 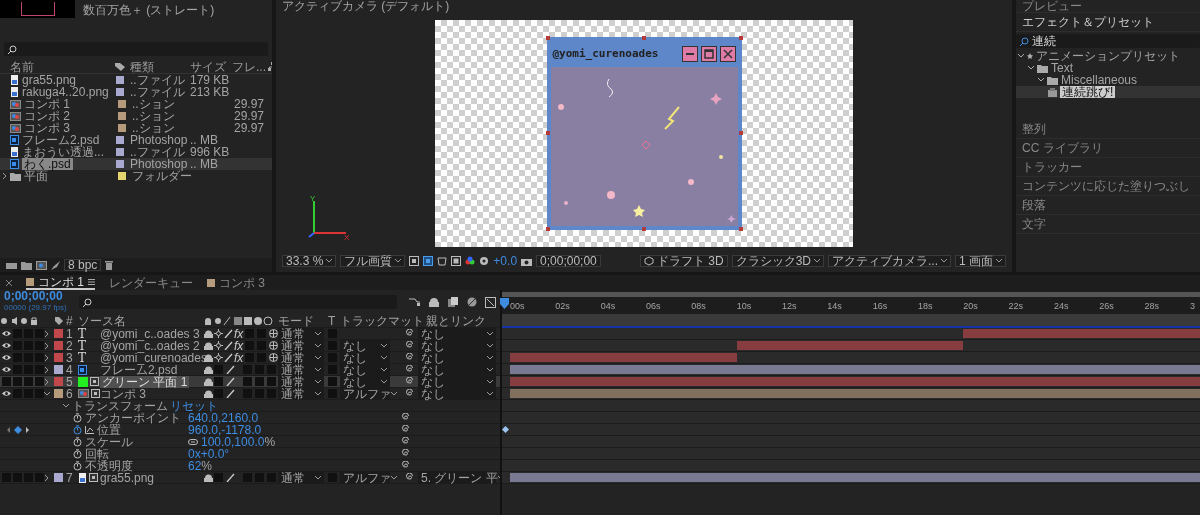 What do you see at coordinates (136, 80) in the screenshot?
I see `project-item: gra55.png ..ファイル 179 KB` at bounding box center [136, 80].